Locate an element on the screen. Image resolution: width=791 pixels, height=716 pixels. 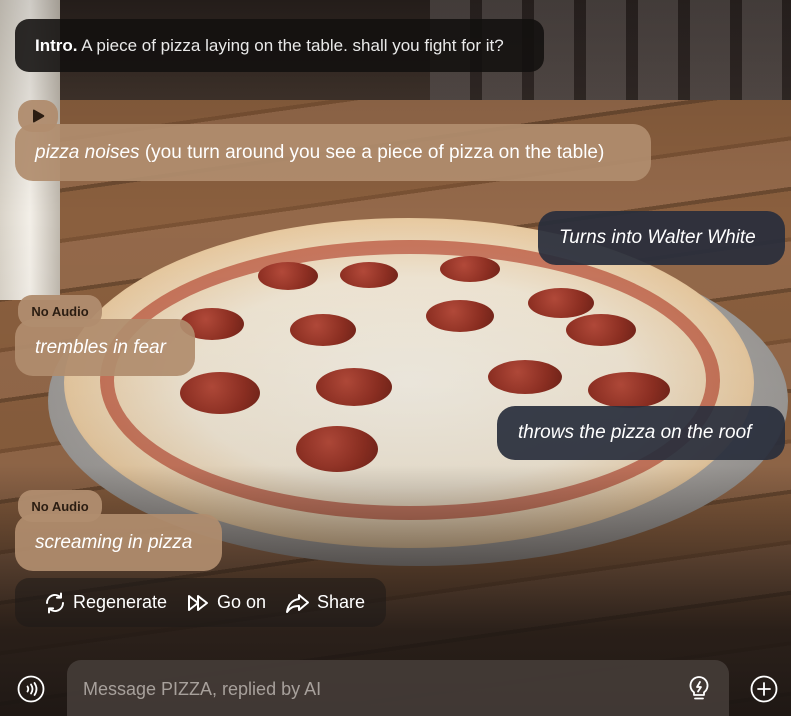
plus-circle-icon is located at coordinates (764, 689).